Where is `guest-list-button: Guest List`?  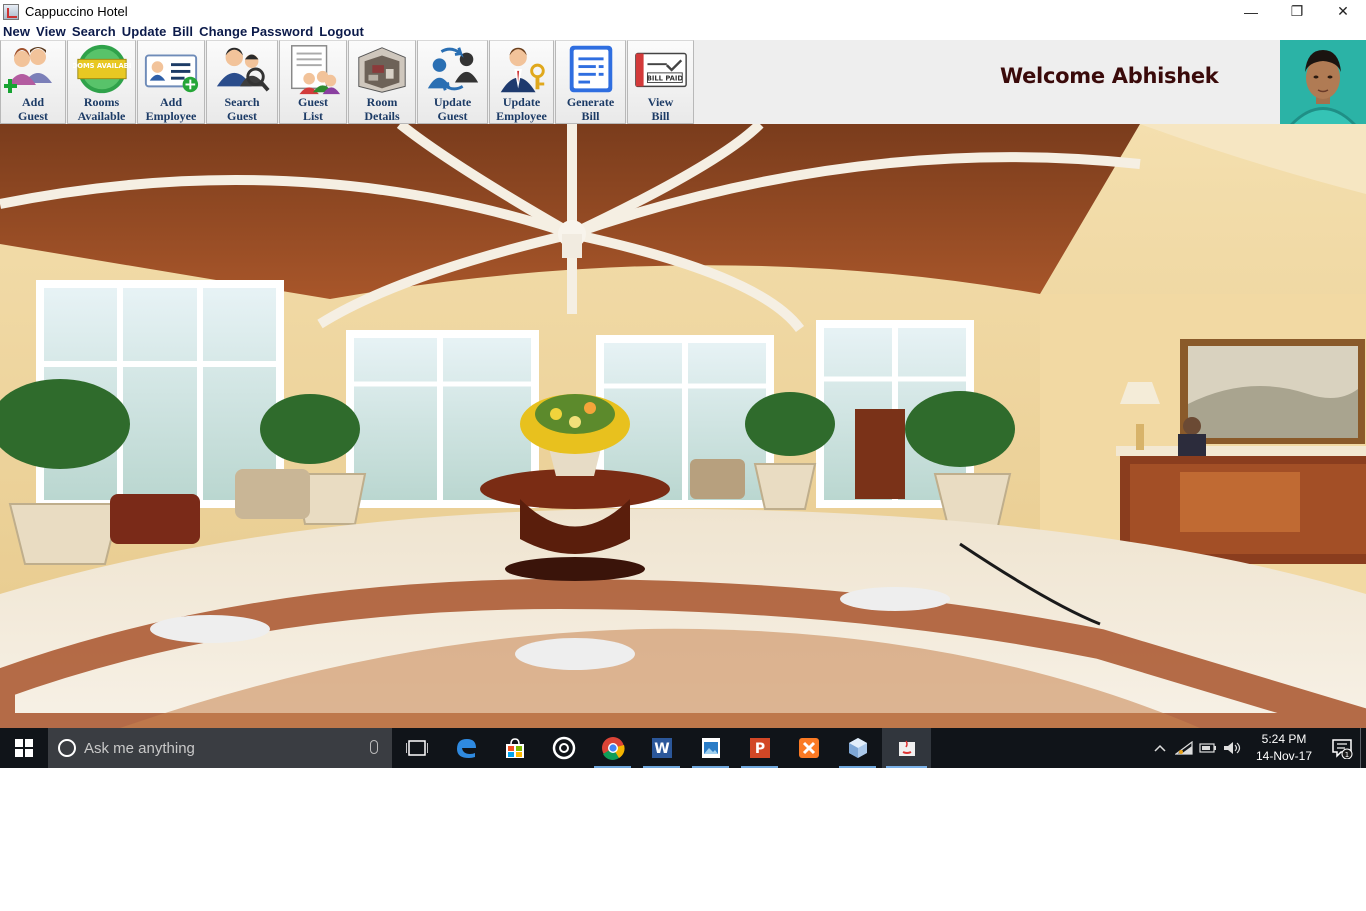
guest-list-button: Guest List is located at coordinates (313, 82).